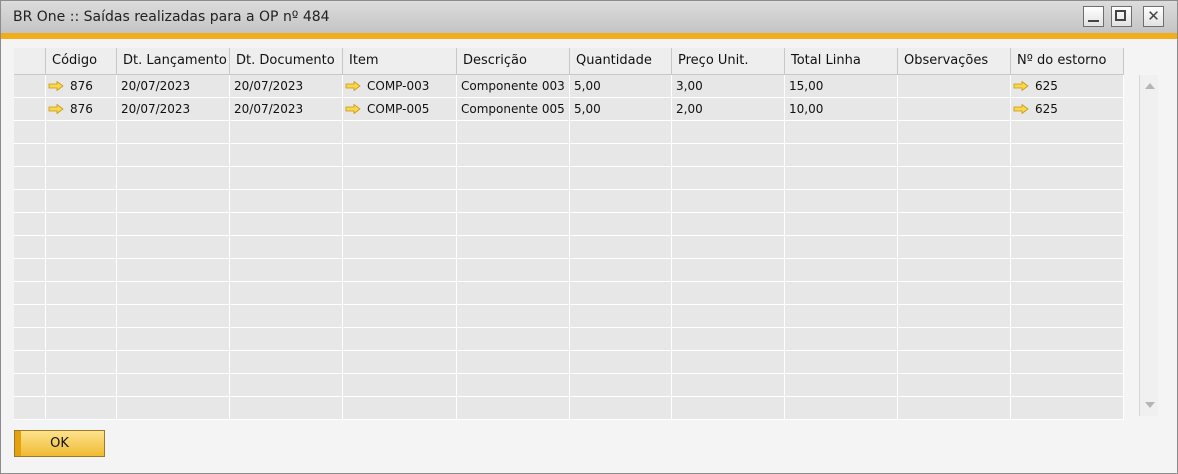 The height and width of the screenshot is (474, 1178). Describe the element at coordinates (1121, 16) in the screenshot. I see `maximize-button` at that location.